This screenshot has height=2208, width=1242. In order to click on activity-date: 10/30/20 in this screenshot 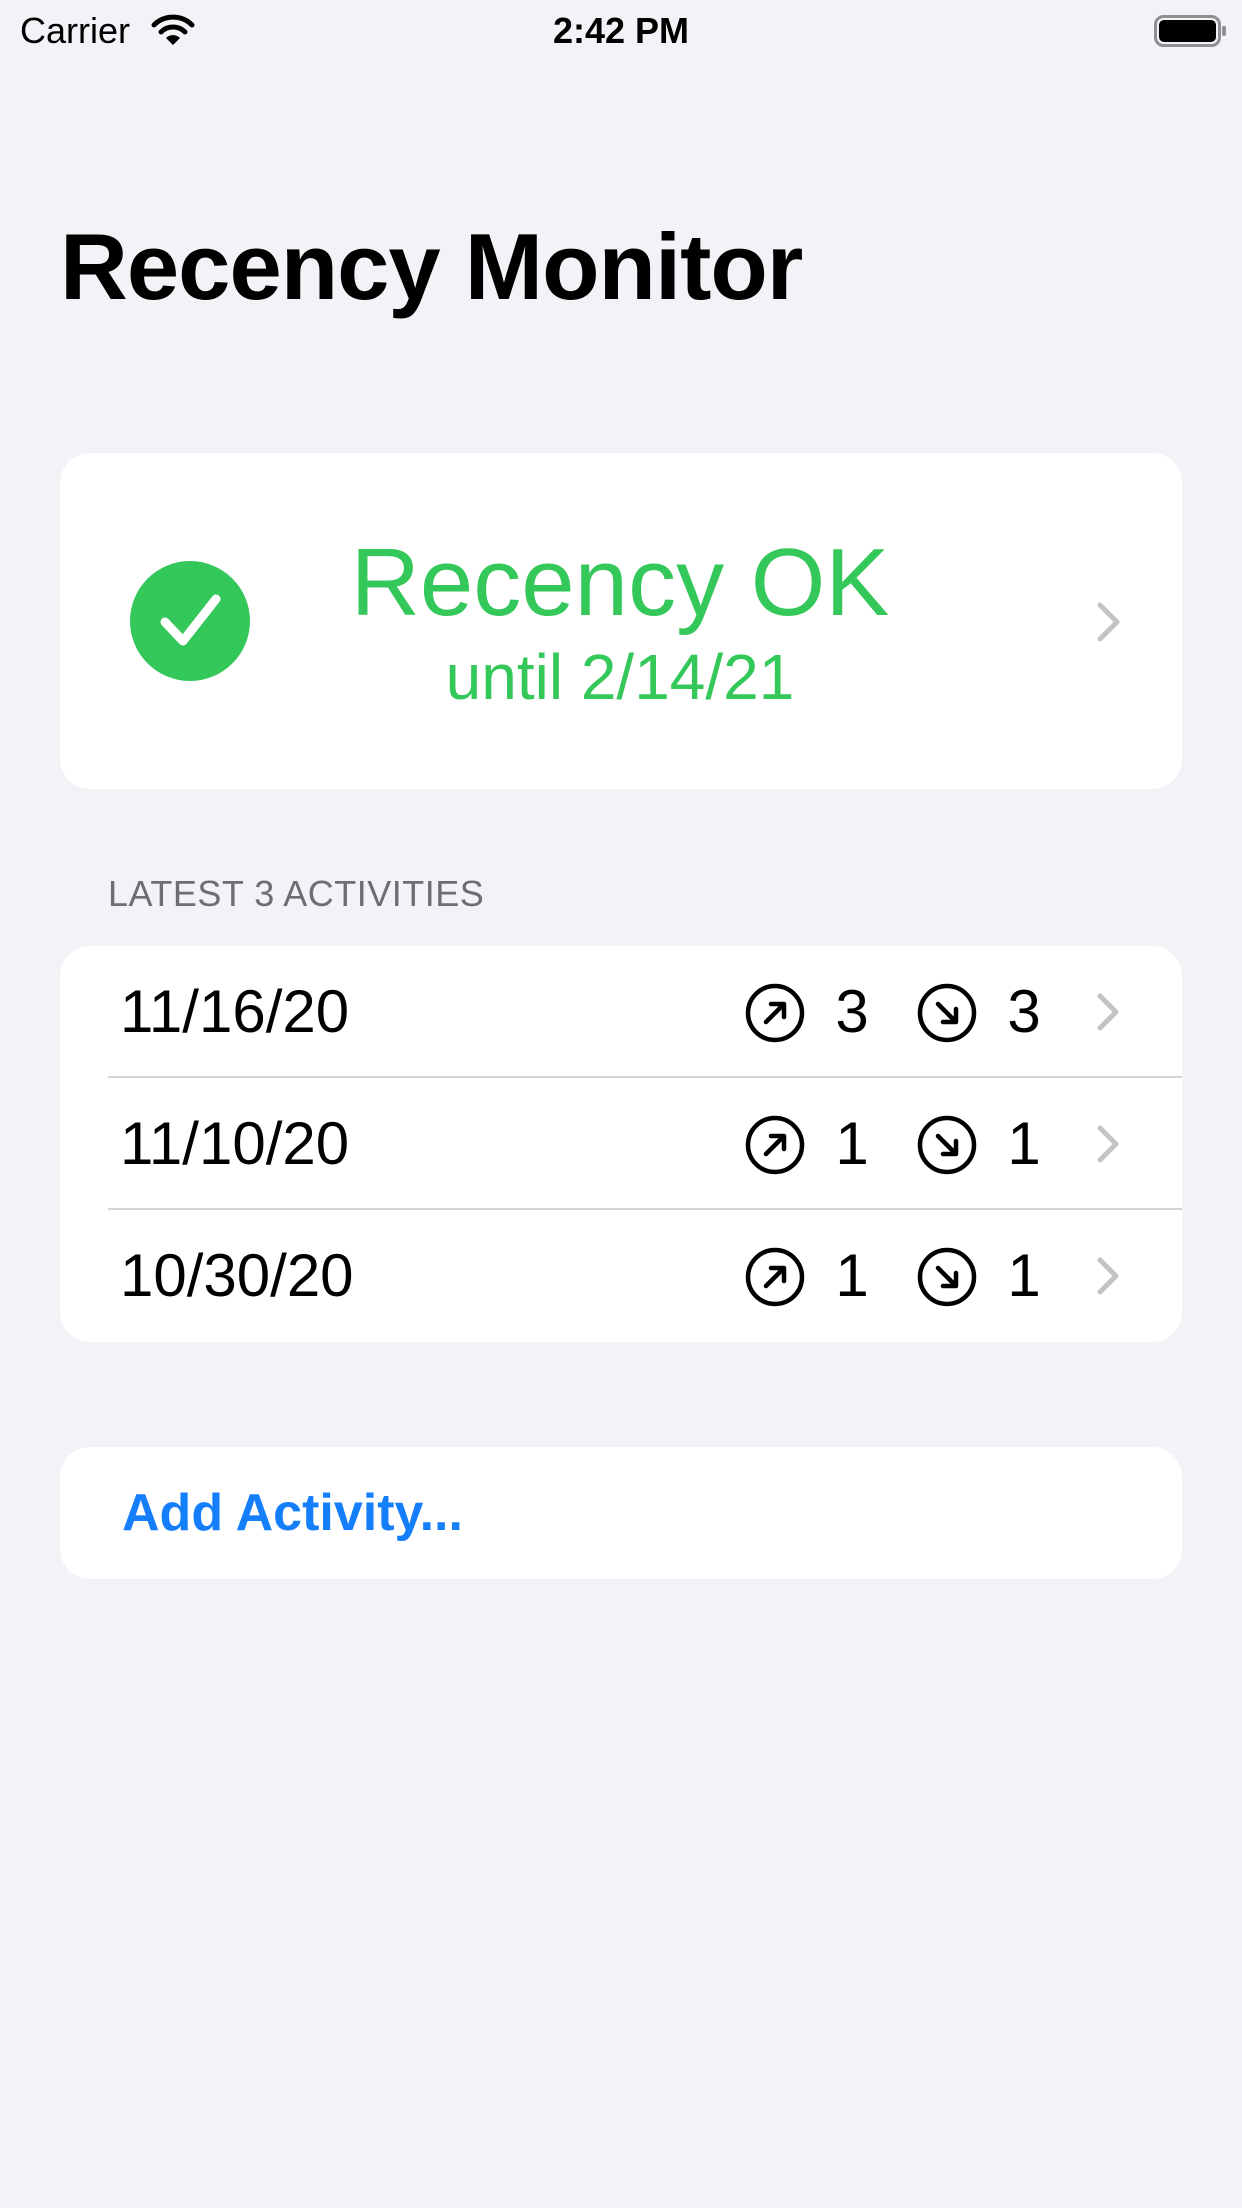, I will do `click(237, 1275)`.